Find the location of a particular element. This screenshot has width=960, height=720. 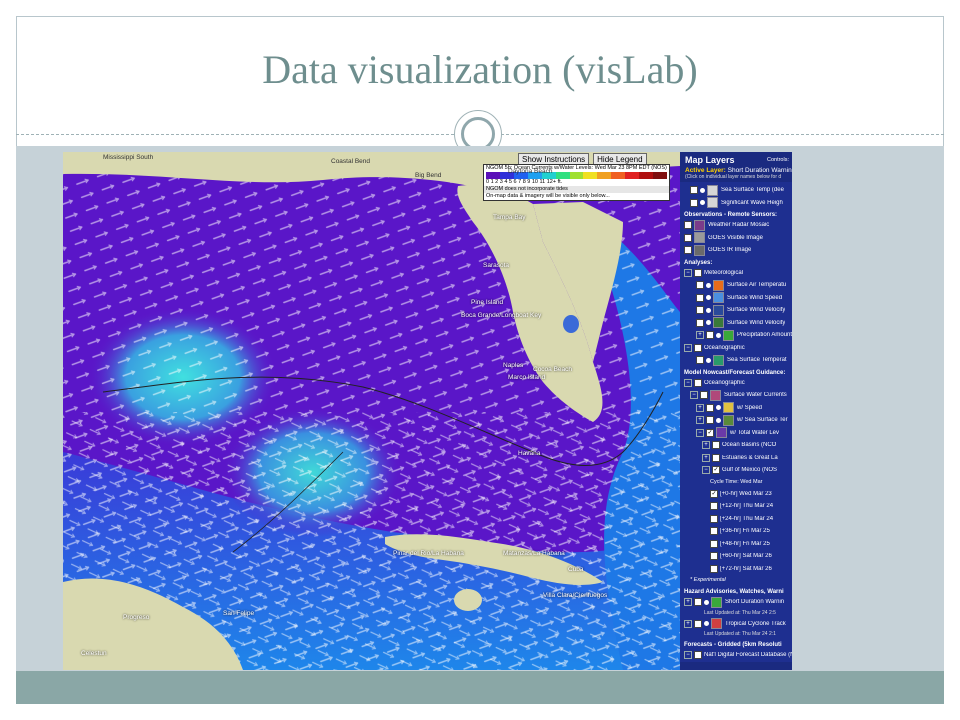

layer-row: + w/ Speed is located at coordinates (736, 408).